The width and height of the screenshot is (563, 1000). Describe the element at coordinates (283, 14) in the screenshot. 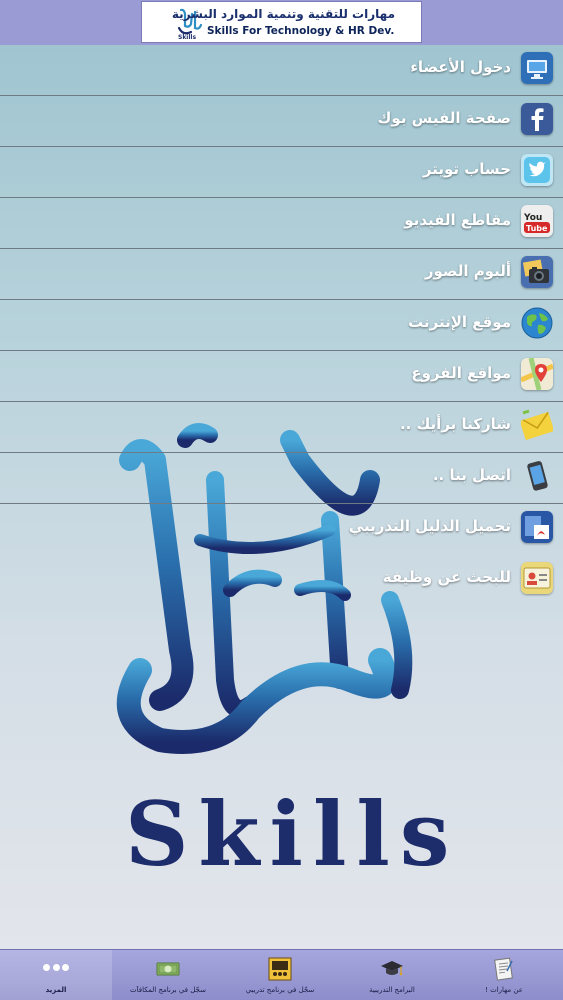

I see `header-title-arabic: مهارات للتقنية وتنمية الموارد البشرية` at that location.